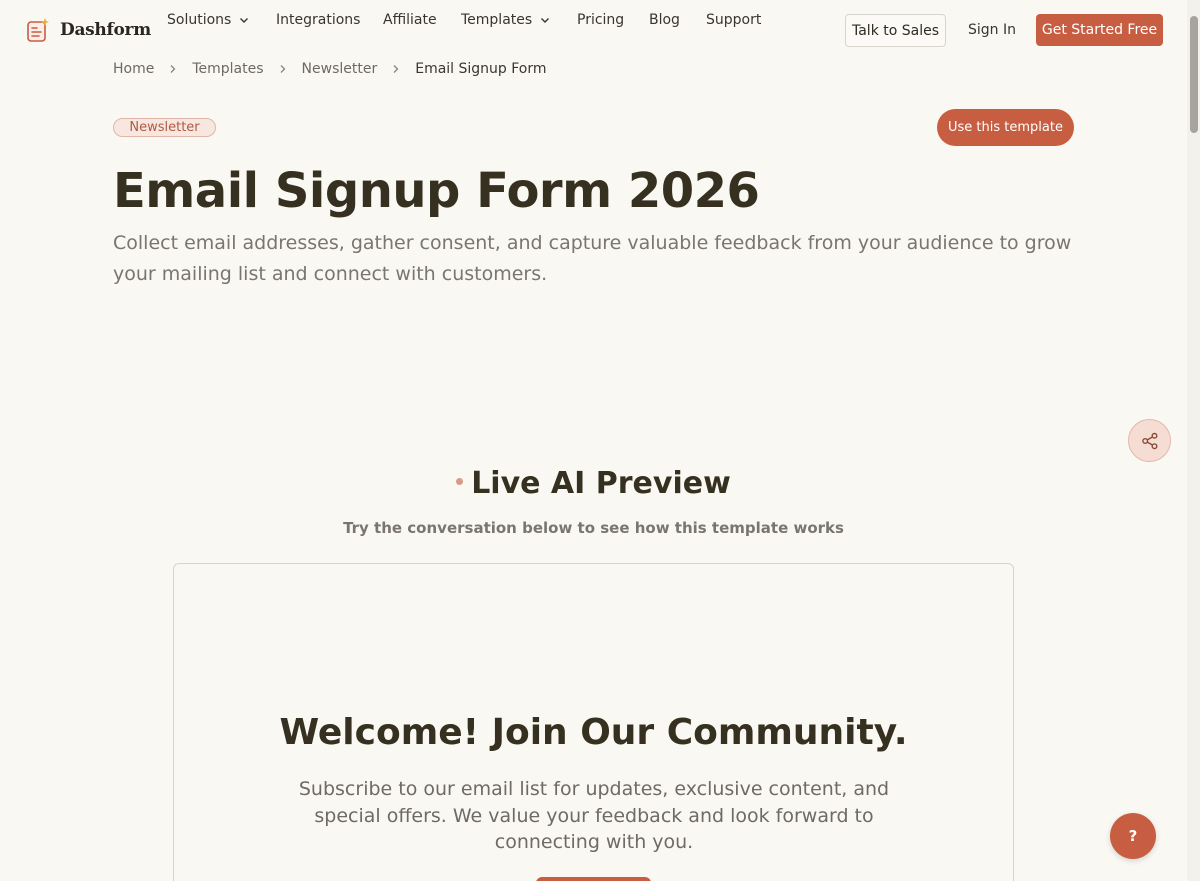  Describe the element at coordinates (340, 69) in the screenshot. I see `breadcrumb-newsletter: Newsletter` at that location.